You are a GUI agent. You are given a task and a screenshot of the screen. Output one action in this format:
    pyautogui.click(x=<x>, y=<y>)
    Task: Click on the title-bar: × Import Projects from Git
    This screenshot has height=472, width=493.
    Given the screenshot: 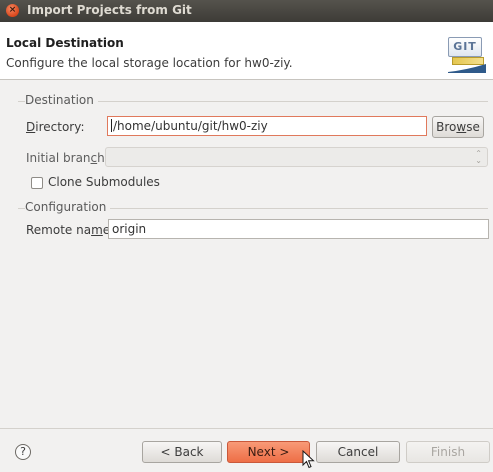 What is the action you would take?
    pyautogui.click(x=246, y=11)
    